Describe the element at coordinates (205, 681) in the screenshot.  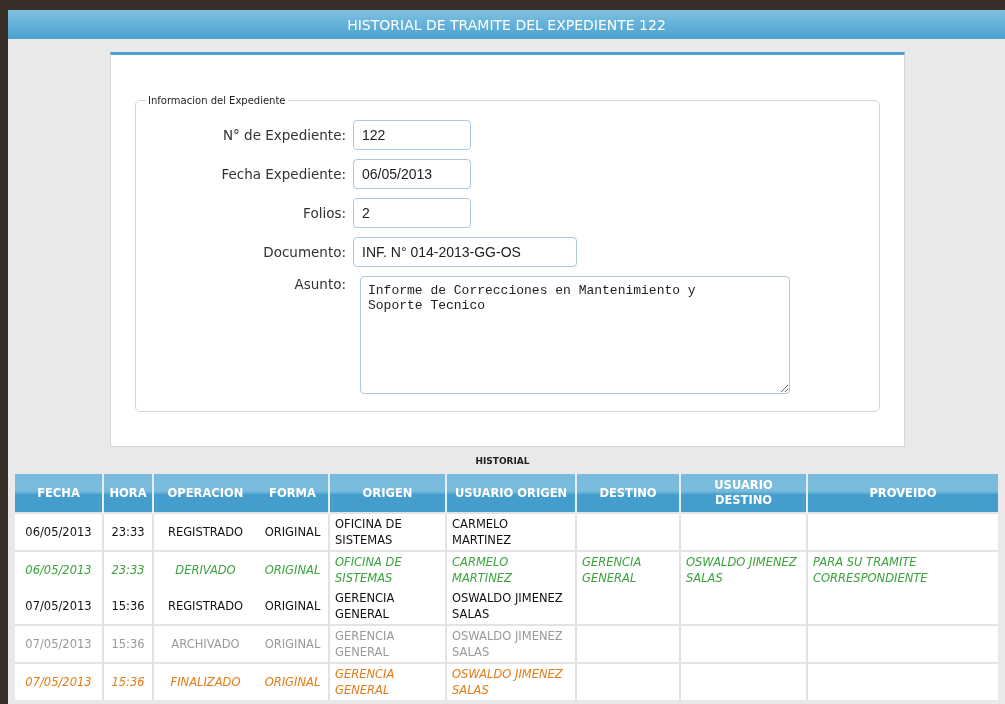
I see `table-cell: FINALIZADO` at that location.